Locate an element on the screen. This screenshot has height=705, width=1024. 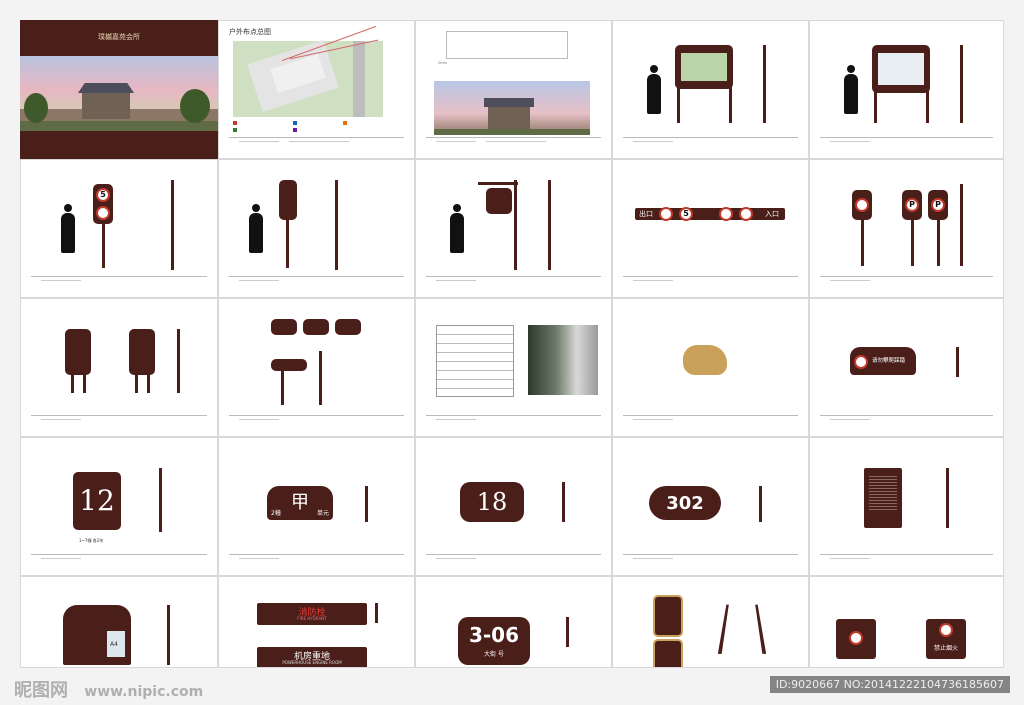
map-title: 户外布点总图 is located at coordinates (250, 32).